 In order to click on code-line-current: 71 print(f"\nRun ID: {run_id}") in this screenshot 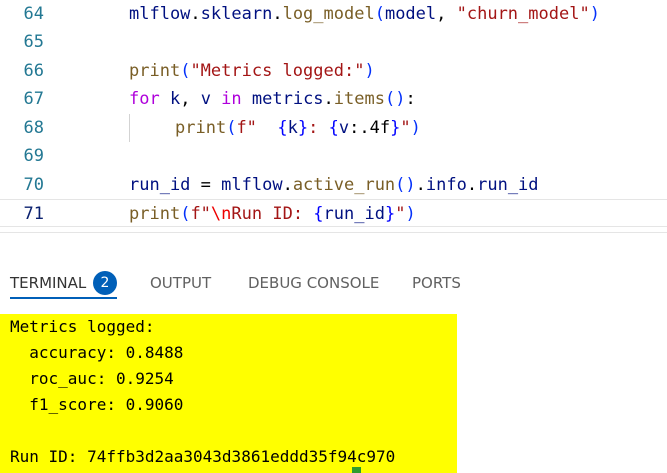, I will do `click(333, 213)`.